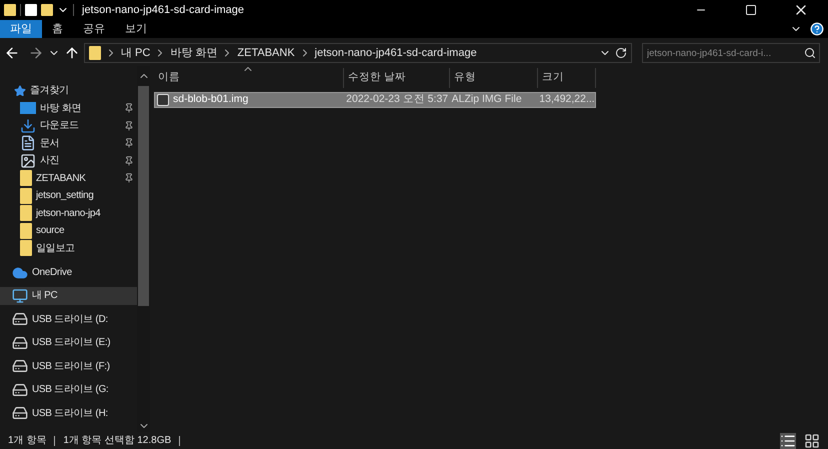  Describe the element at coordinates (68, 195) in the screenshot. I see `sidebar-item: jetson_setting` at that location.